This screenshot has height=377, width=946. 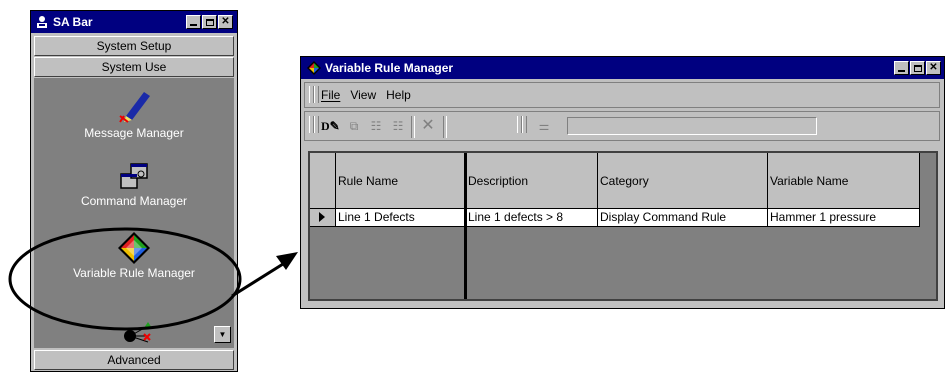 I want to click on sa-bar-title: SA Bar, so click(x=73, y=22).